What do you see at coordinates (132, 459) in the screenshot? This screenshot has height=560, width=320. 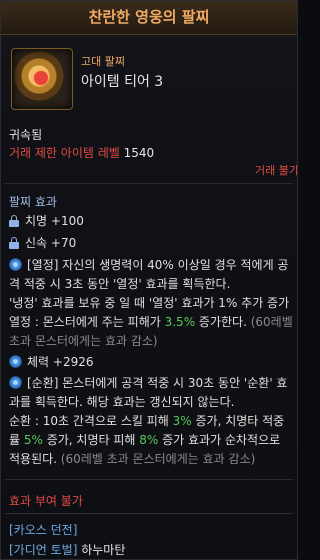 I see `effect-cycle-line5: 적용된다. (60레벨 초과 몬스터에게는 효과 감소)` at bounding box center [132, 459].